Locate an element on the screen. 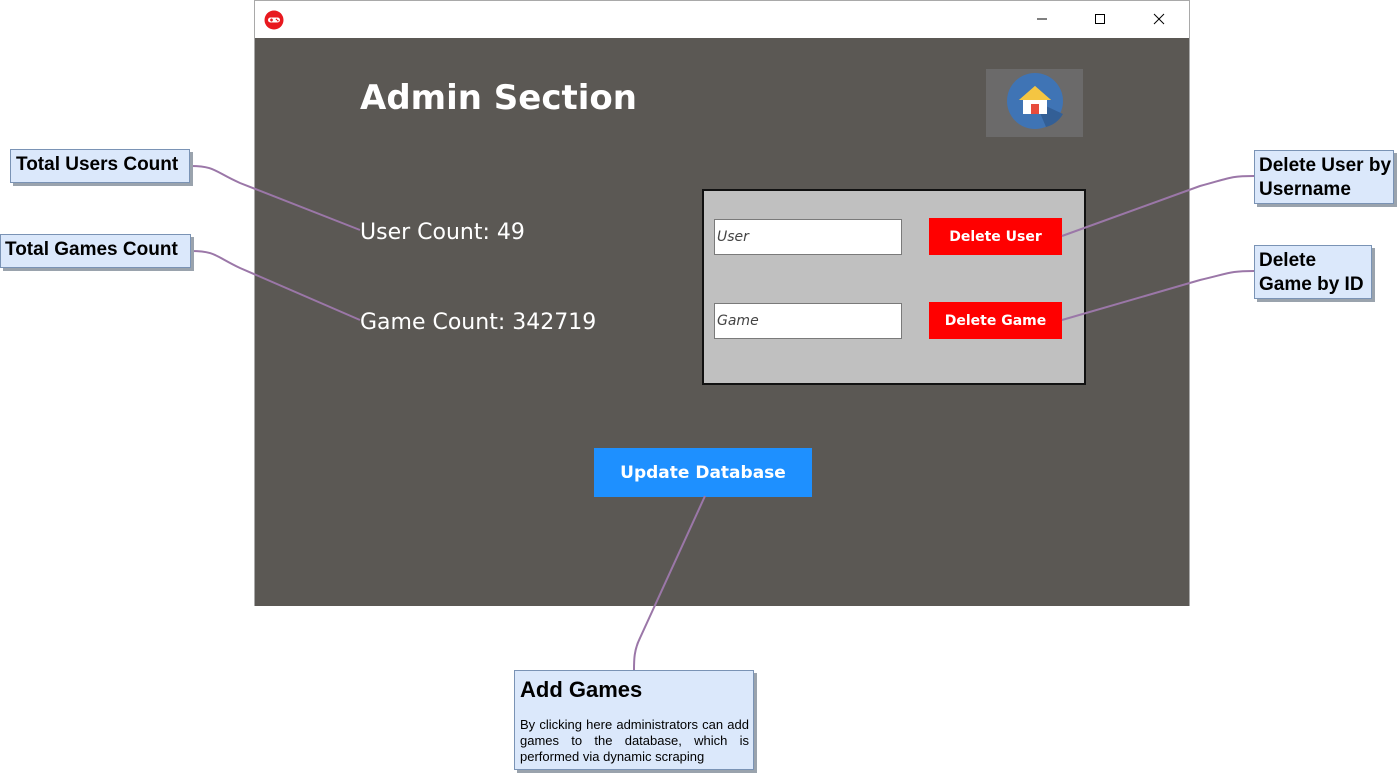  maximize-icon is located at coordinates (1100, 19).